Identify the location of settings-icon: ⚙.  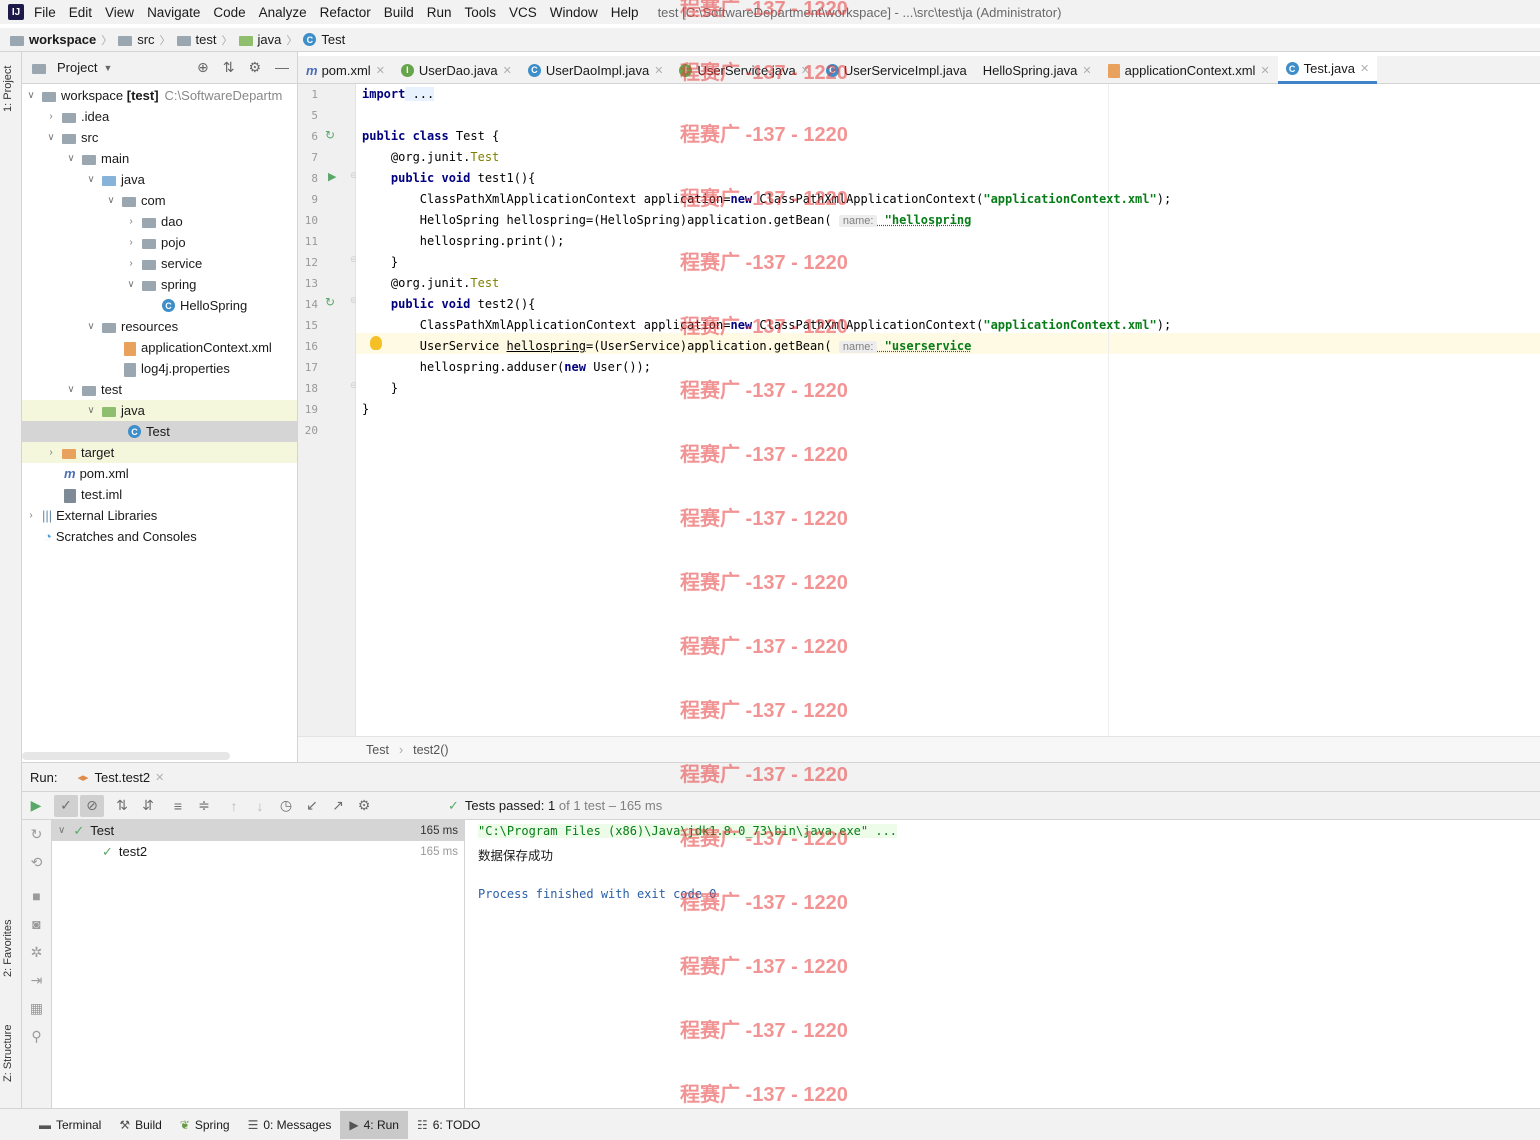
(364, 806).